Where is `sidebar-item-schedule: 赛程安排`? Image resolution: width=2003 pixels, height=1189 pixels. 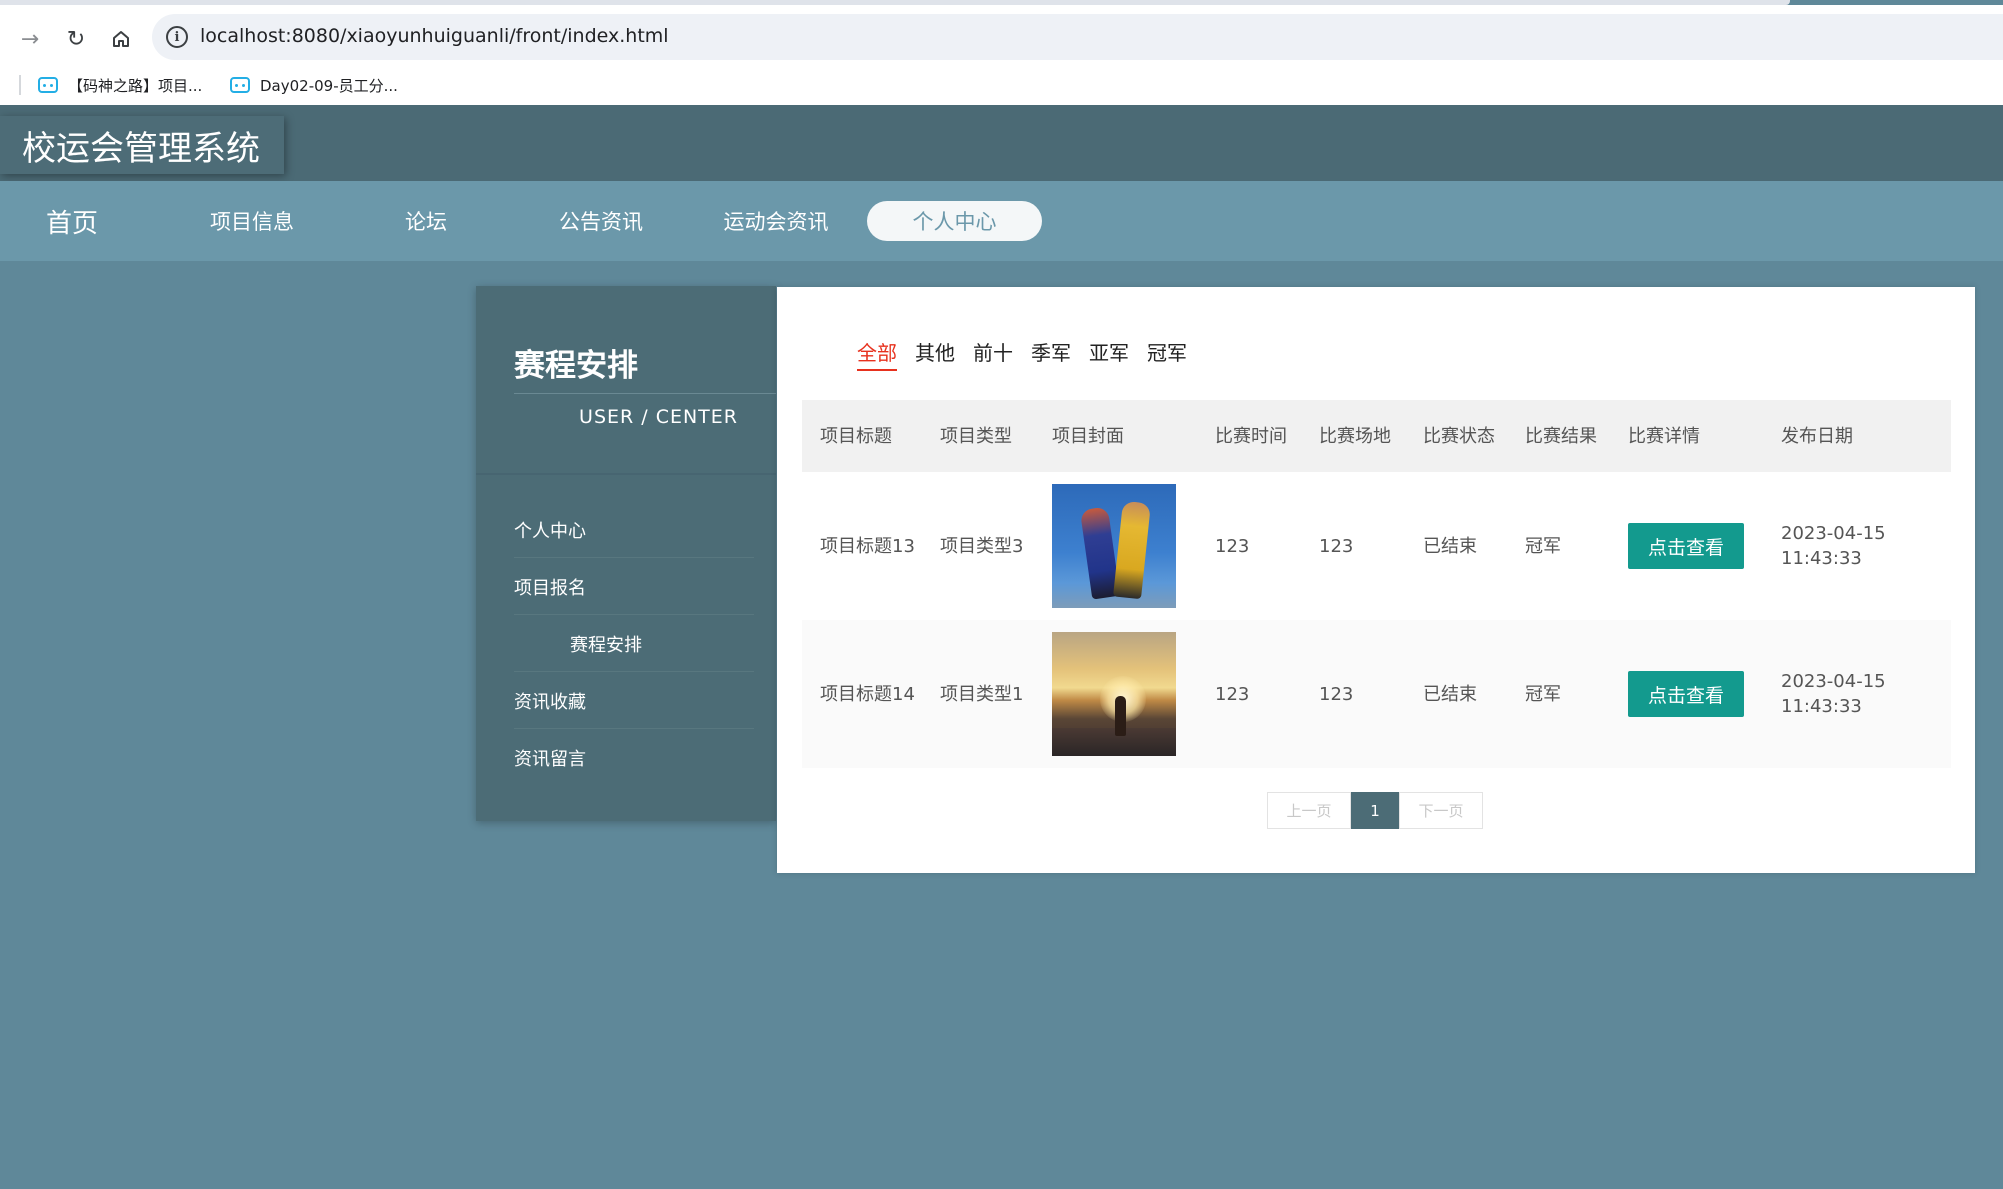 sidebar-item-schedule: 赛程安排 is located at coordinates (634, 644).